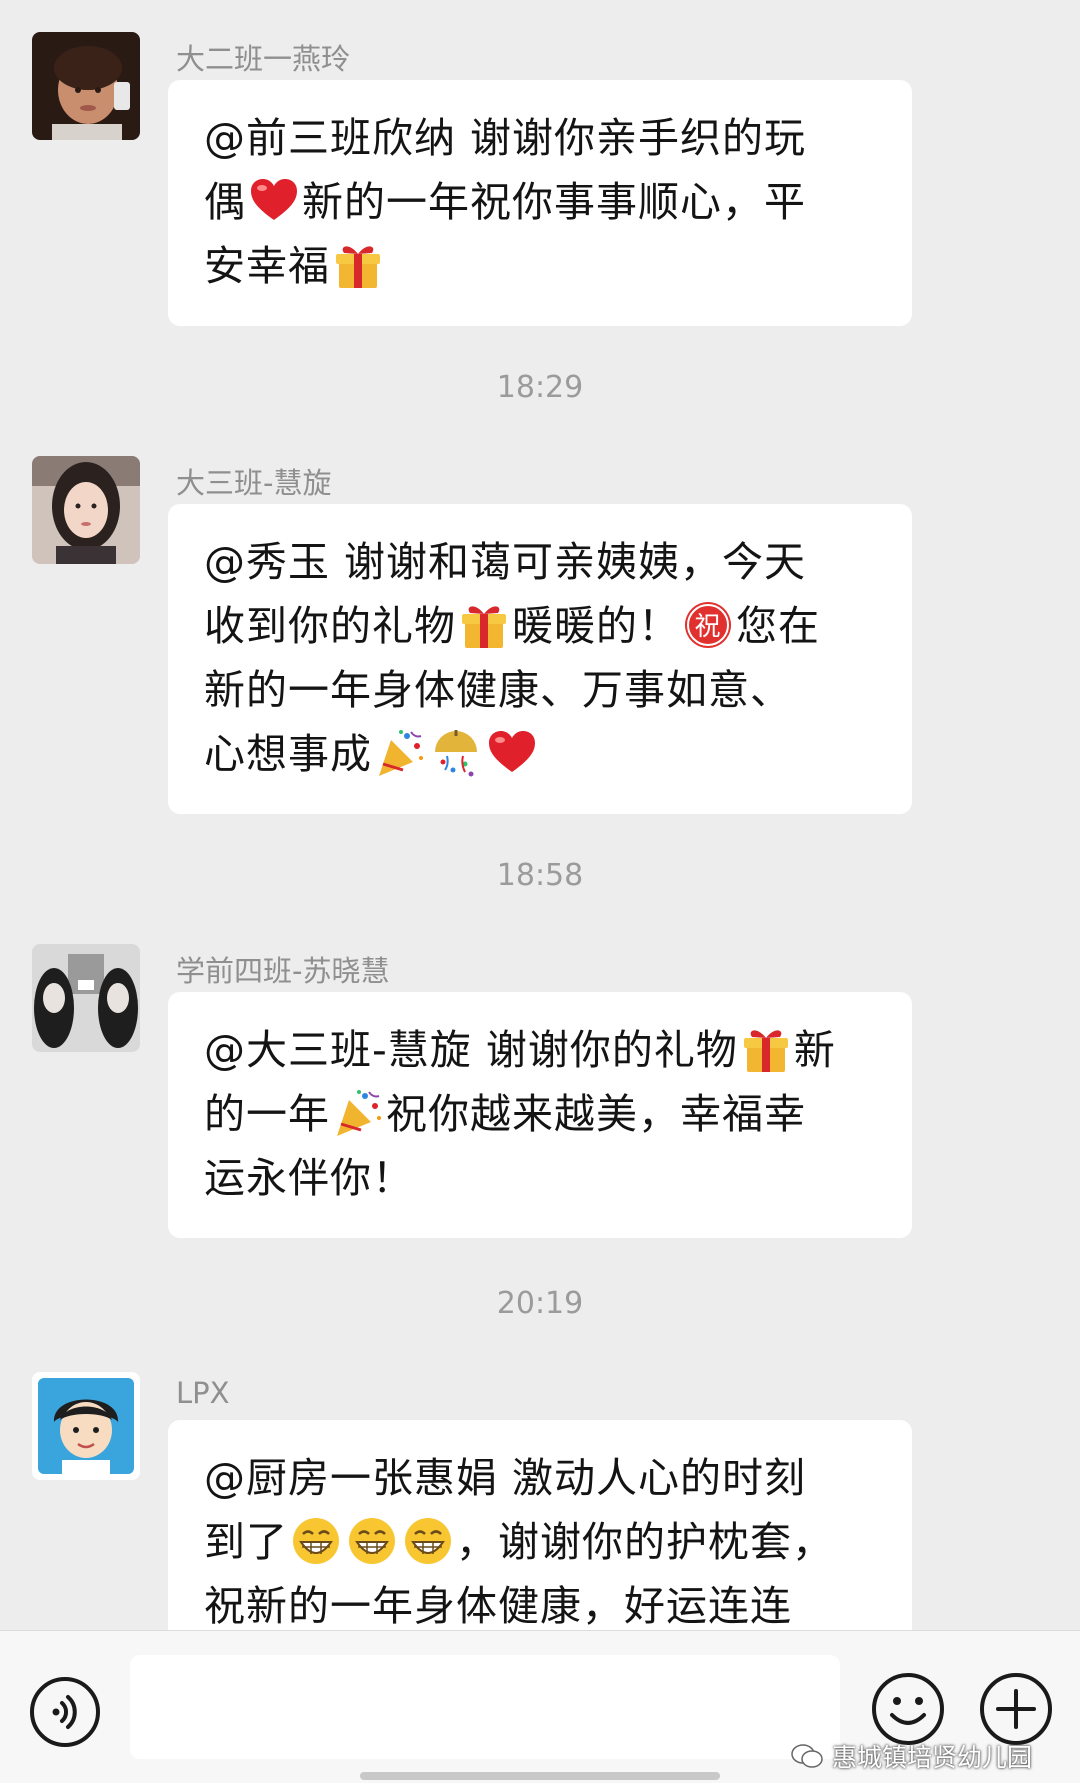  I want to click on message-bubble: @大三班-慧旋 谢谢你的礼物新 的一年 祝你越来越美，幸福幸 运永伴你！, so click(540, 1115).